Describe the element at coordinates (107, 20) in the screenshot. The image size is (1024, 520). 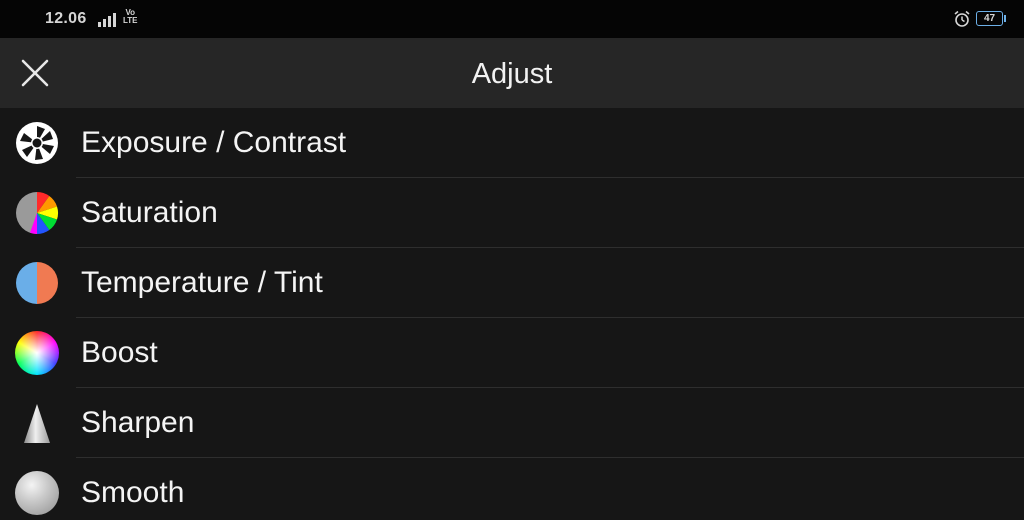
I see `signal-icon` at that location.